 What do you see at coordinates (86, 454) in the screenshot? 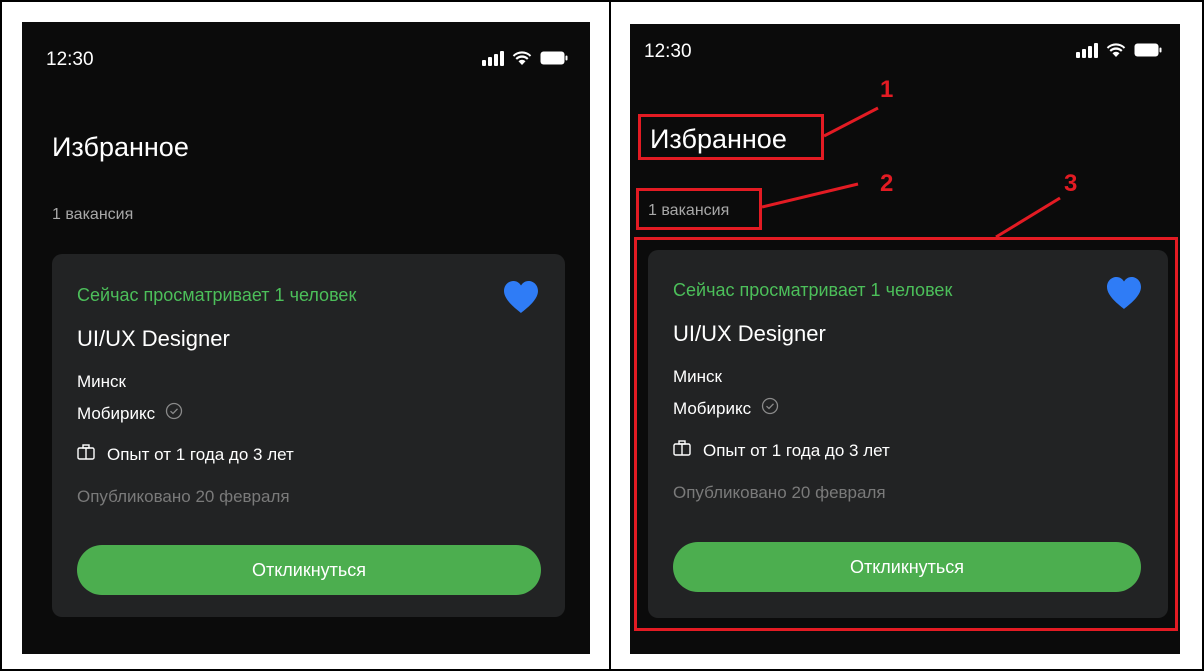
I see `briefcase-icon` at bounding box center [86, 454].